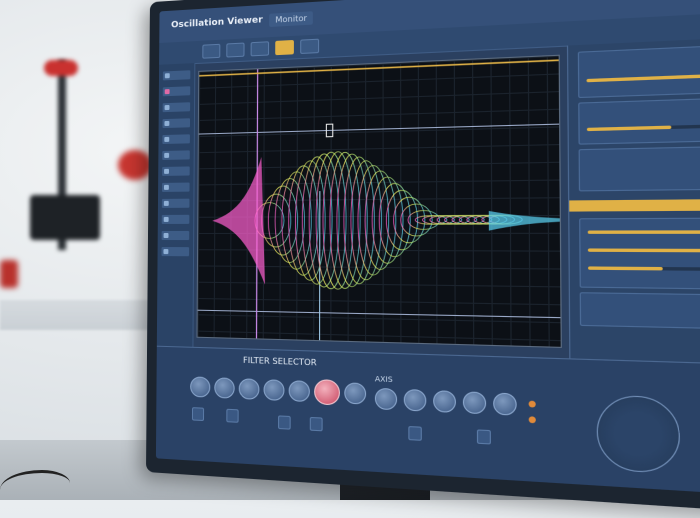 Image resolution: width=700 pixels, height=518 pixels. I want to click on lab-clamp, so click(61, 68).